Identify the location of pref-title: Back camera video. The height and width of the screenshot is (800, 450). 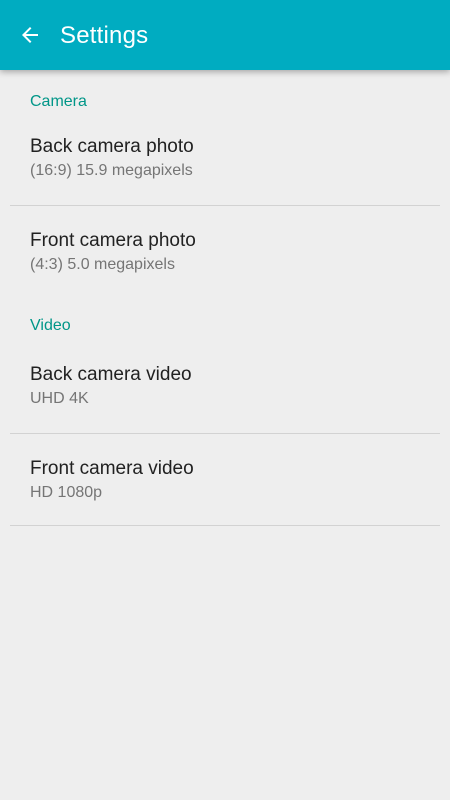
(111, 374).